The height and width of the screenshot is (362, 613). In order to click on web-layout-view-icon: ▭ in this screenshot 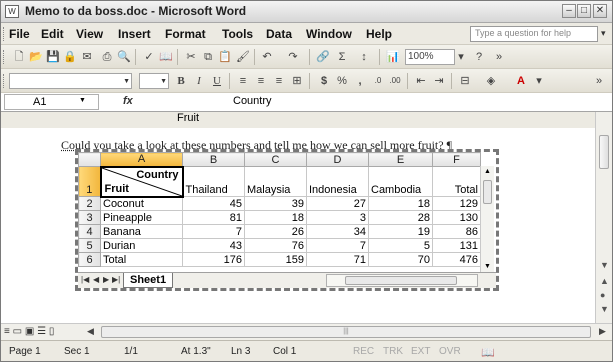, I will do `click(17, 331)`.